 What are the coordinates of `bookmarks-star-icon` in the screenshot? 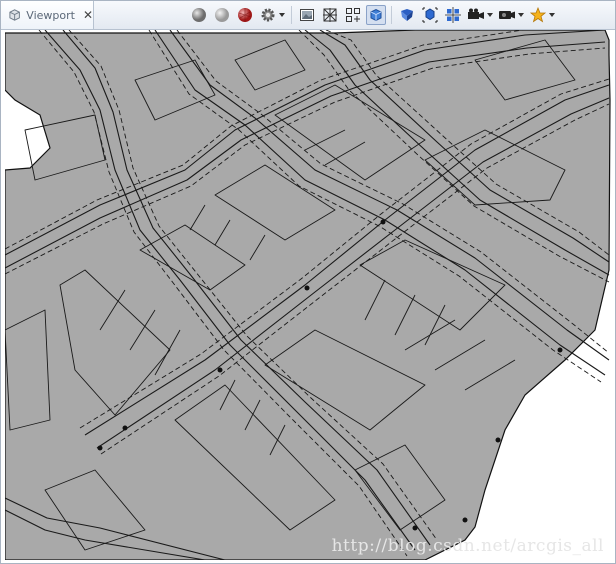 It's located at (542, 15).